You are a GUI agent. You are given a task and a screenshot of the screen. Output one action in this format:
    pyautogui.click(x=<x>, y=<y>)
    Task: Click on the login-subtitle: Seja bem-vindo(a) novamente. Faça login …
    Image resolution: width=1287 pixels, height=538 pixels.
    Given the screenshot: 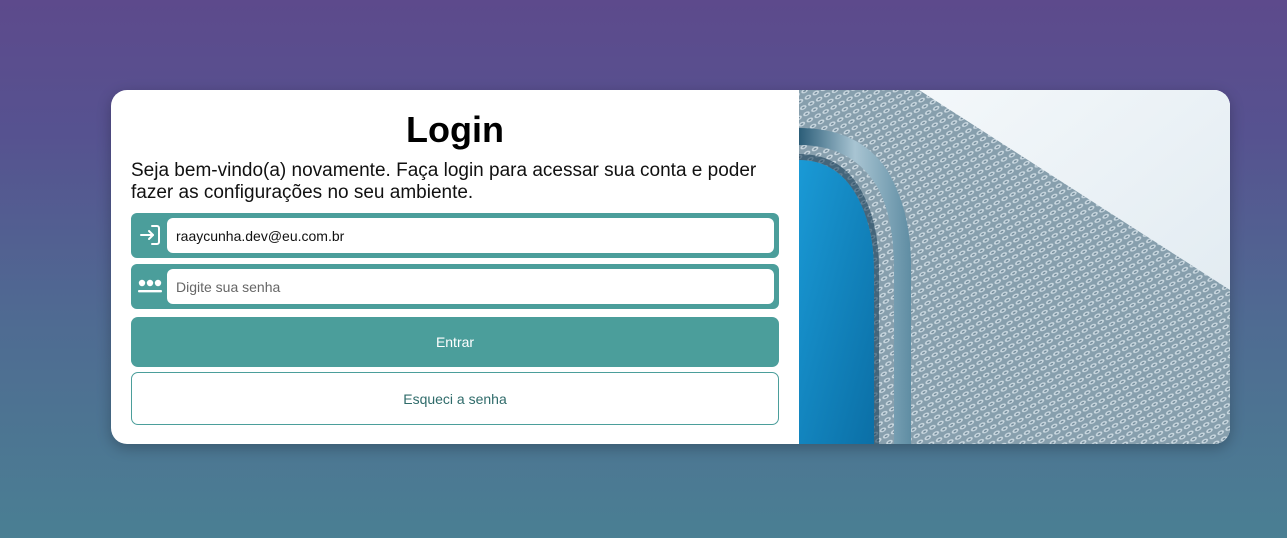 What is the action you would take?
    pyautogui.click(x=444, y=181)
    